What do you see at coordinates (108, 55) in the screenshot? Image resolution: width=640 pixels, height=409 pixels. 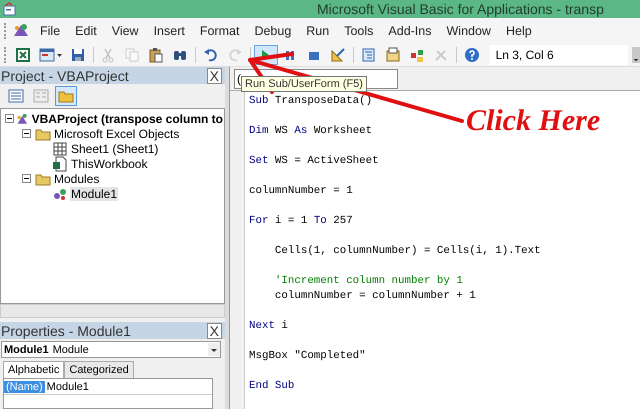 I see `cut-icon` at bounding box center [108, 55].